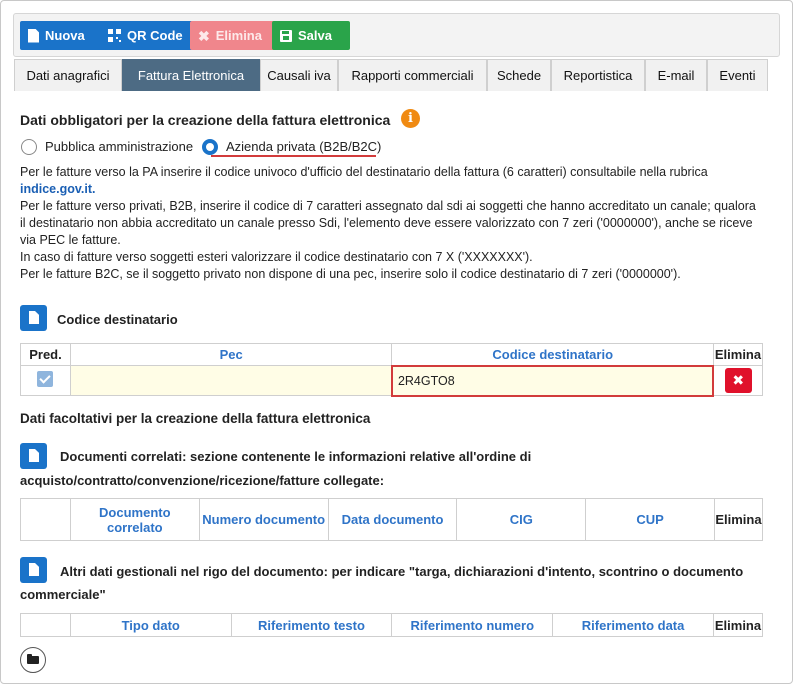 The width and height of the screenshot is (793, 684). What do you see at coordinates (29, 147) in the screenshot?
I see `radio-pubblica-amministrazione` at bounding box center [29, 147].